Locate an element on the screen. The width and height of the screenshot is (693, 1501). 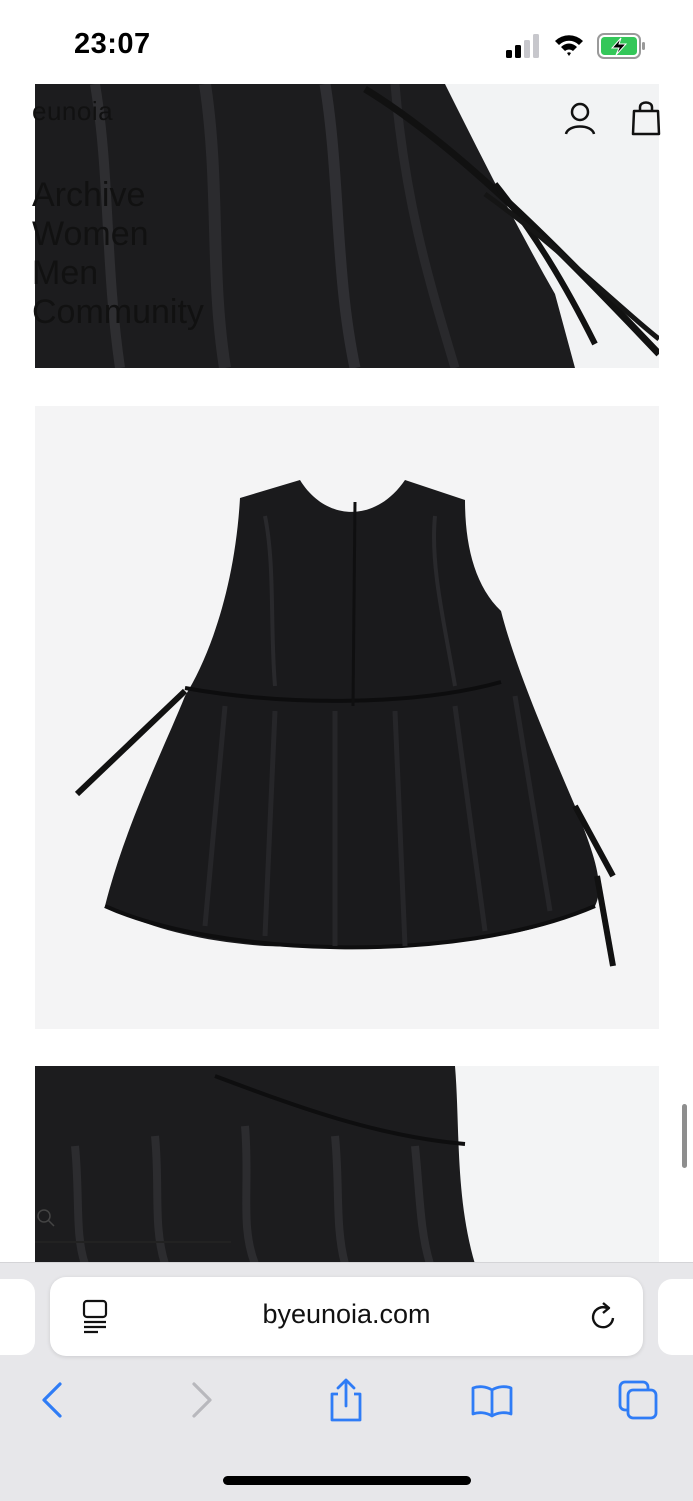
shopping-bag-icon is located at coordinates (646, 118).